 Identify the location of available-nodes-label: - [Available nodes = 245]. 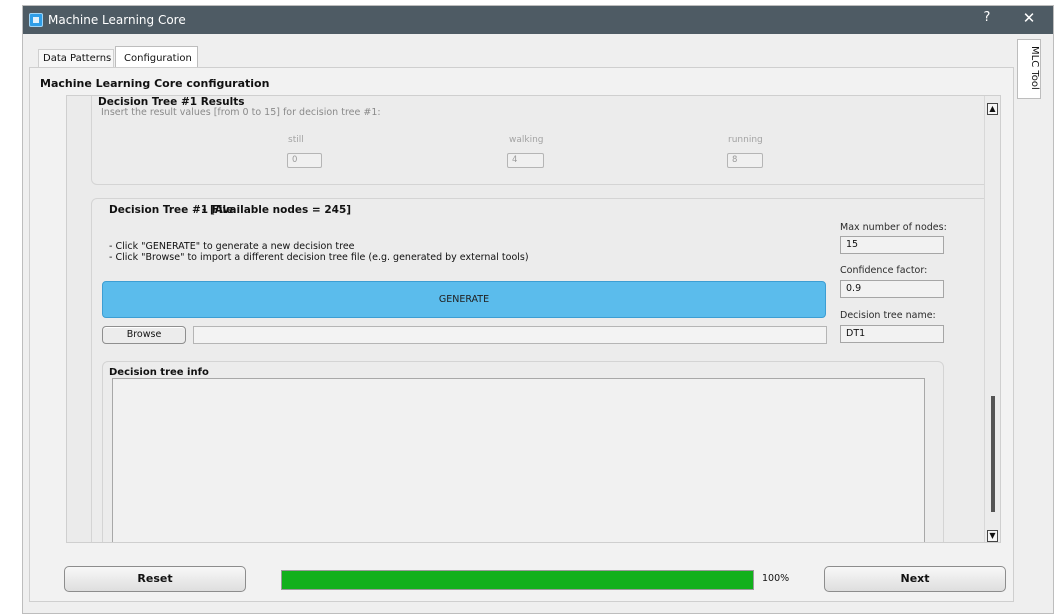
(277, 210).